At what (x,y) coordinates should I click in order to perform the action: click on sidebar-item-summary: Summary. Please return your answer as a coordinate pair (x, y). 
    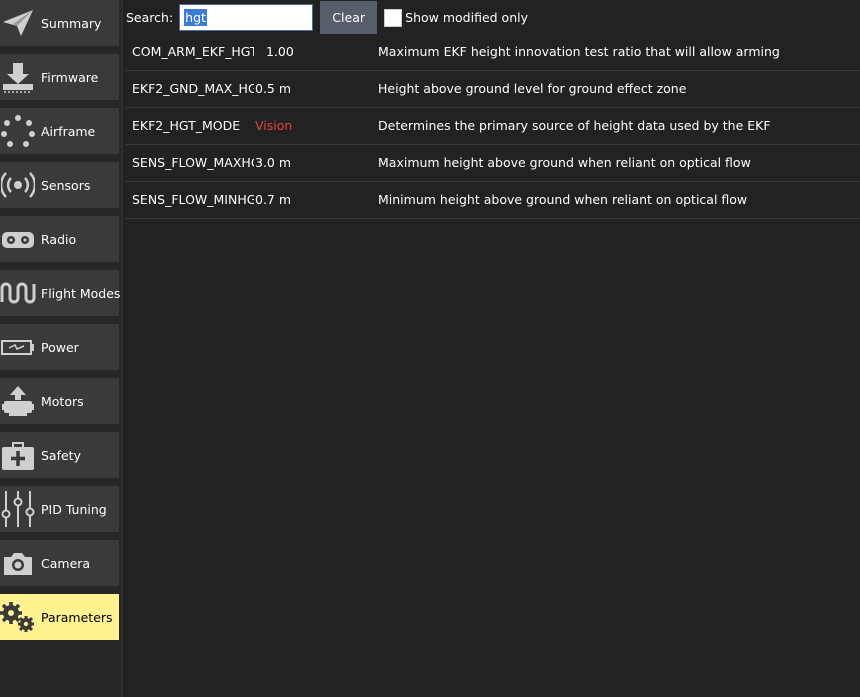
    Looking at the image, I should click on (59, 23).